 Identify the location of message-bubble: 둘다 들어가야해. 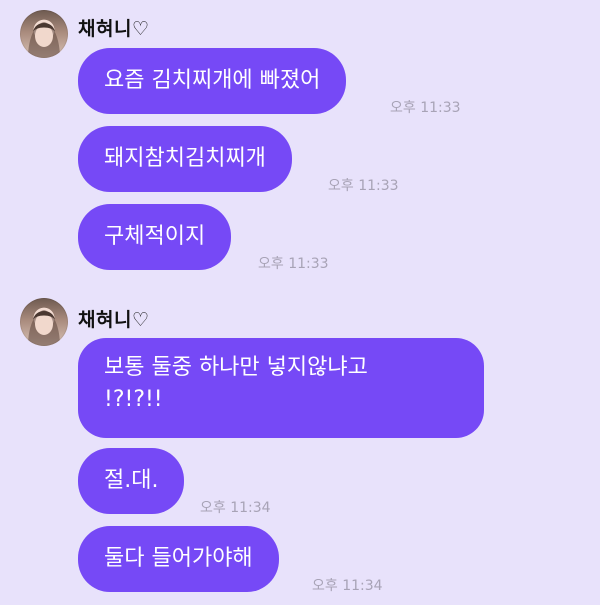
(178, 559).